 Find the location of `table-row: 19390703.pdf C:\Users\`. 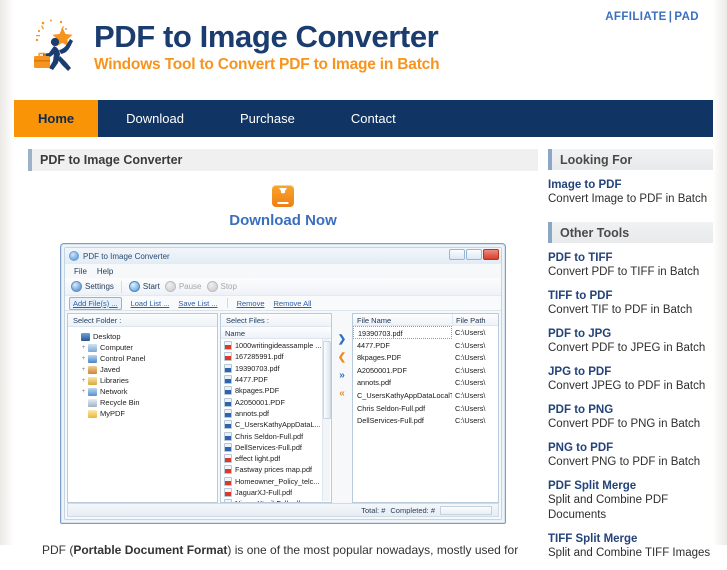

table-row: 19390703.pdf C:\Users\ is located at coordinates (425, 332).